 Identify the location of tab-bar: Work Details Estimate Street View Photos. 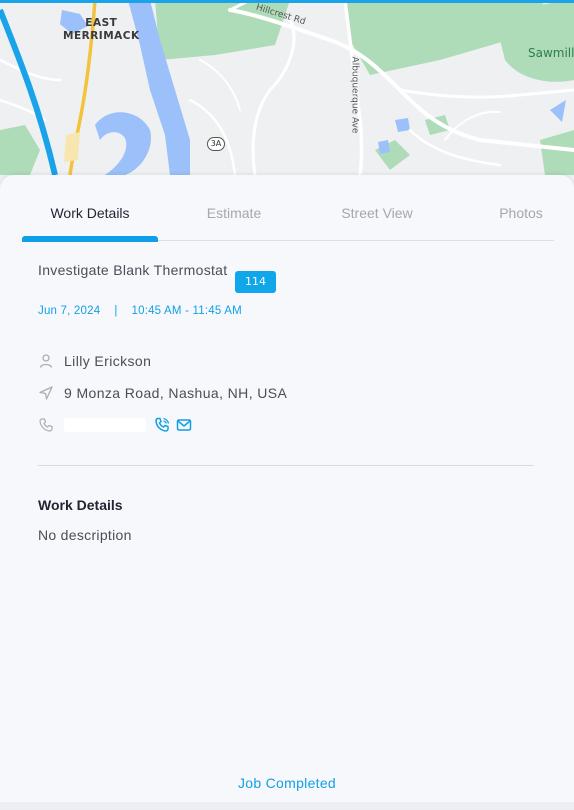
(288, 208).